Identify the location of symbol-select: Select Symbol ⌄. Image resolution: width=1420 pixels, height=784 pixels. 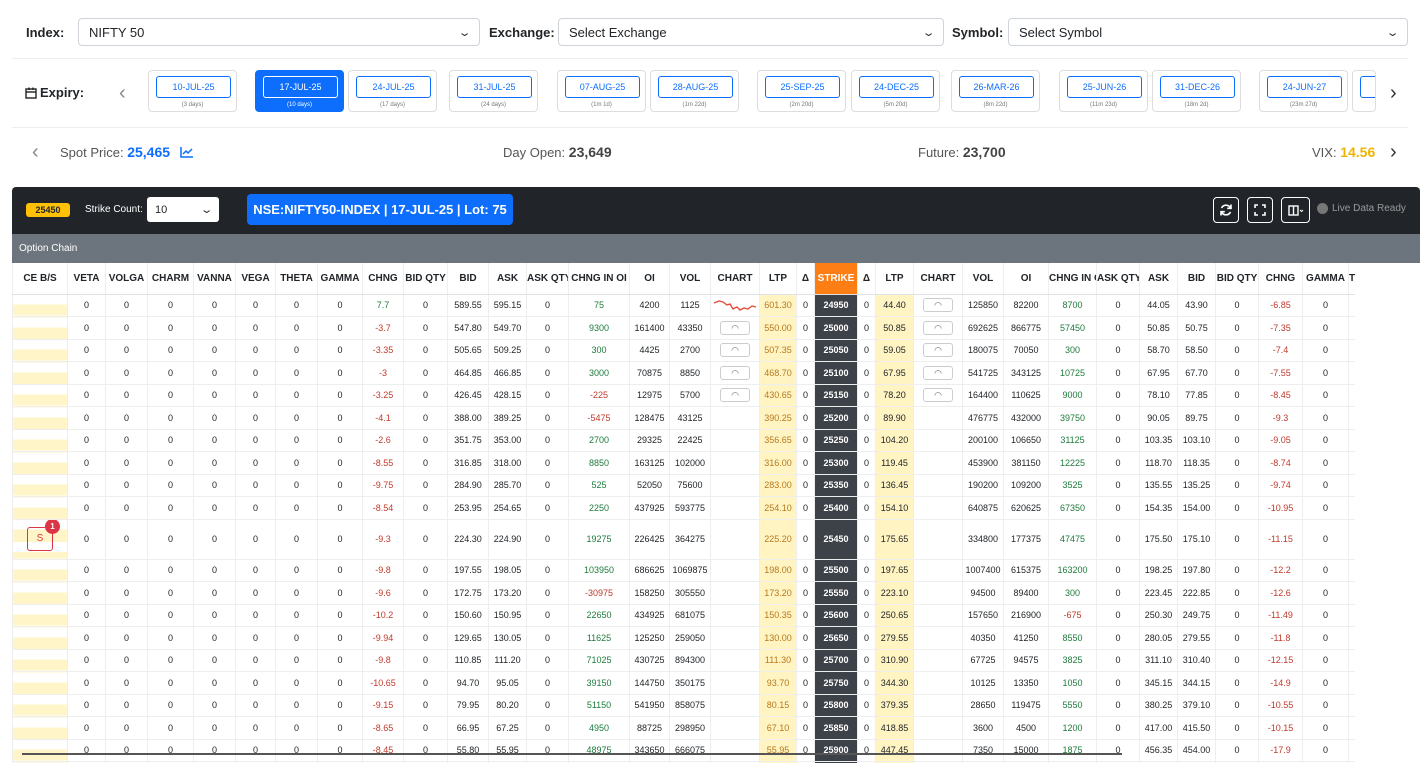
(1208, 32).